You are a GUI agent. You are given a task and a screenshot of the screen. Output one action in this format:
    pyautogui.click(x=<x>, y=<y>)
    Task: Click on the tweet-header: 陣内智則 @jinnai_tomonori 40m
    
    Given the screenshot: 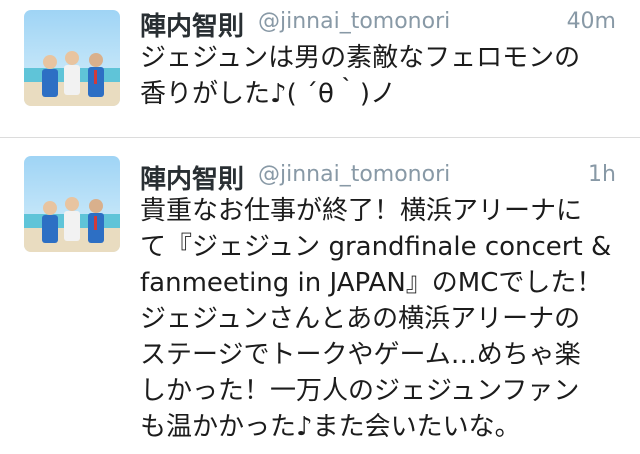 What is the action you would take?
    pyautogui.click(x=378, y=21)
    